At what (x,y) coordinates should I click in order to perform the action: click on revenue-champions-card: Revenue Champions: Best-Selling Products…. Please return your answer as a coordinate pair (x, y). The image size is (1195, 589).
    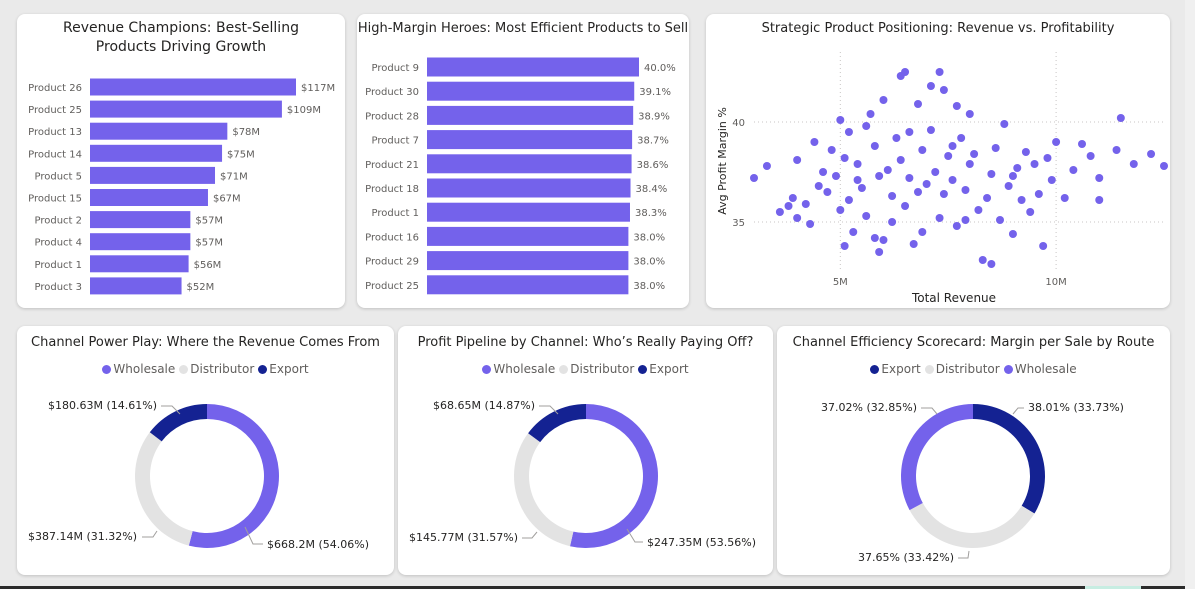
    Looking at the image, I should click on (181, 161).